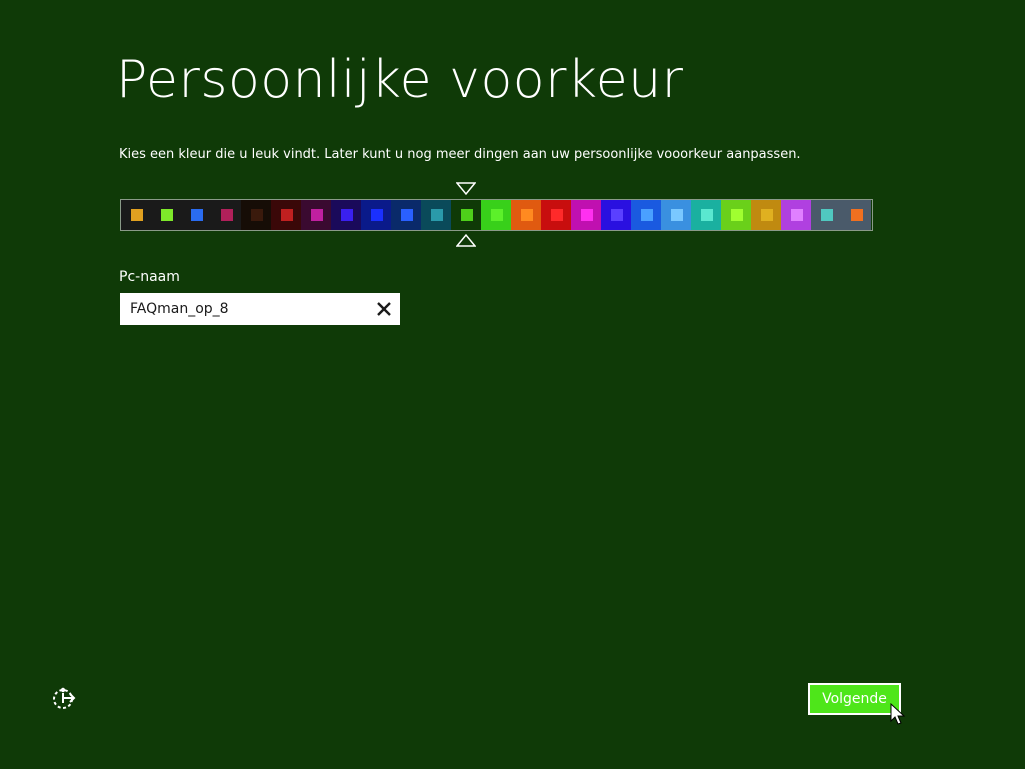 This screenshot has width=1025, height=769. Describe the element at coordinates (240, 309) in the screenshot. I see `pc-name-input` at that location.